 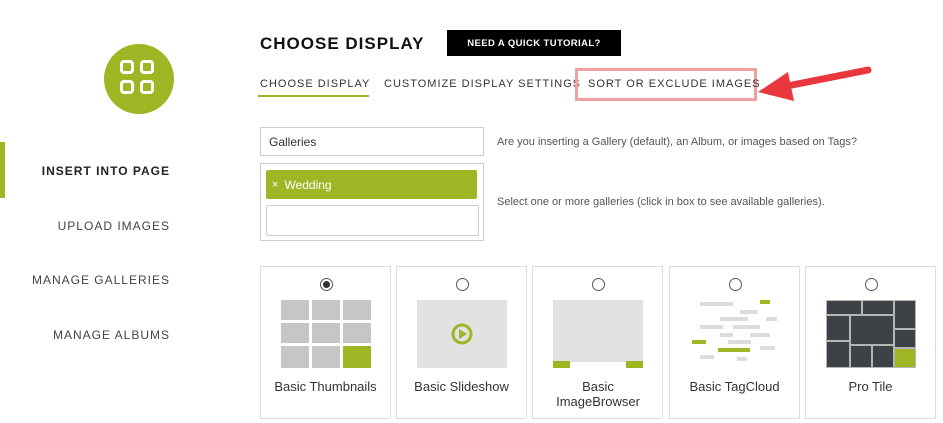 I want to click on tab-customize-display-settings: CUSTOMIZE DISPLAY SETTINGS, so click(x=482, y=84).